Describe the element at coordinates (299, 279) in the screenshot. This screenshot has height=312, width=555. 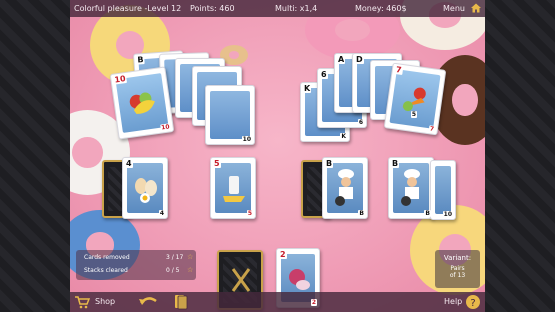
I see `onion-icon` at that location.